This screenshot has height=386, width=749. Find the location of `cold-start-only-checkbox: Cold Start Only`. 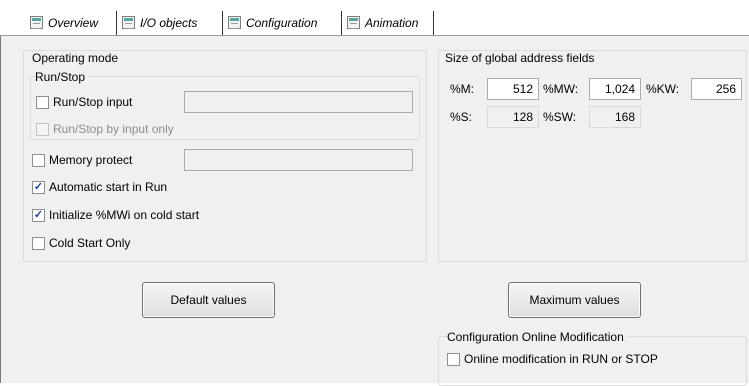

cold-start-only-checkbox: Cold Start Only is located at coordinates (81, 243).